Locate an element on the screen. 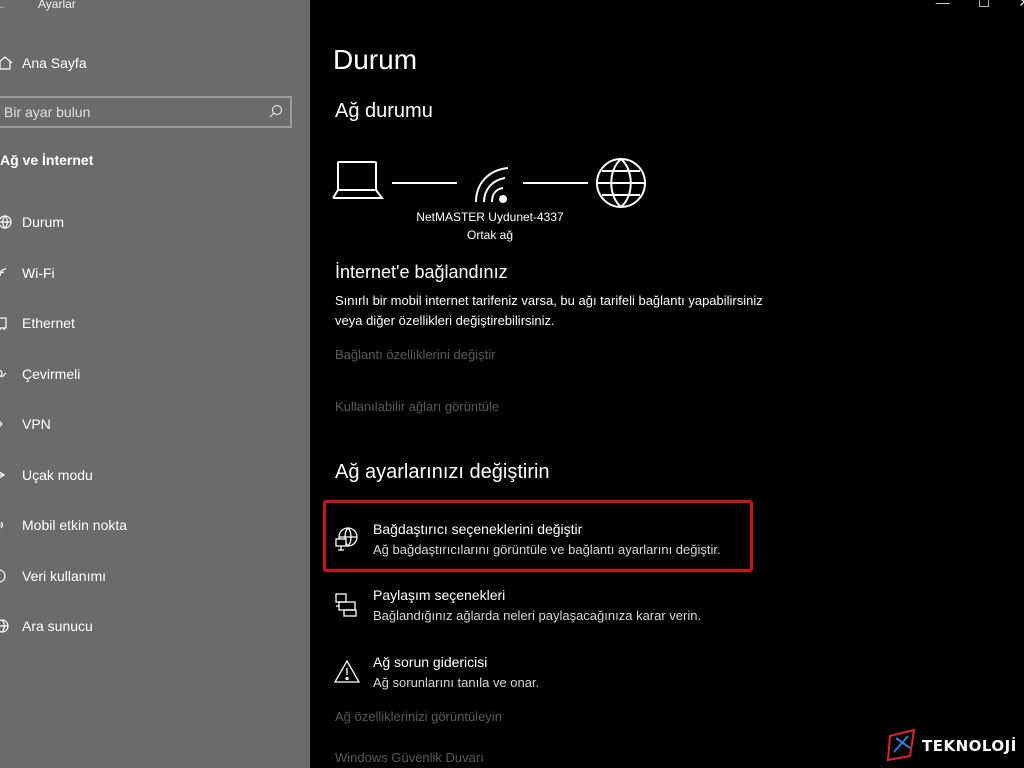 The height and width of the screenshot is (768, 1024). watermark-logo-icon is located at coordinates (901, 745).